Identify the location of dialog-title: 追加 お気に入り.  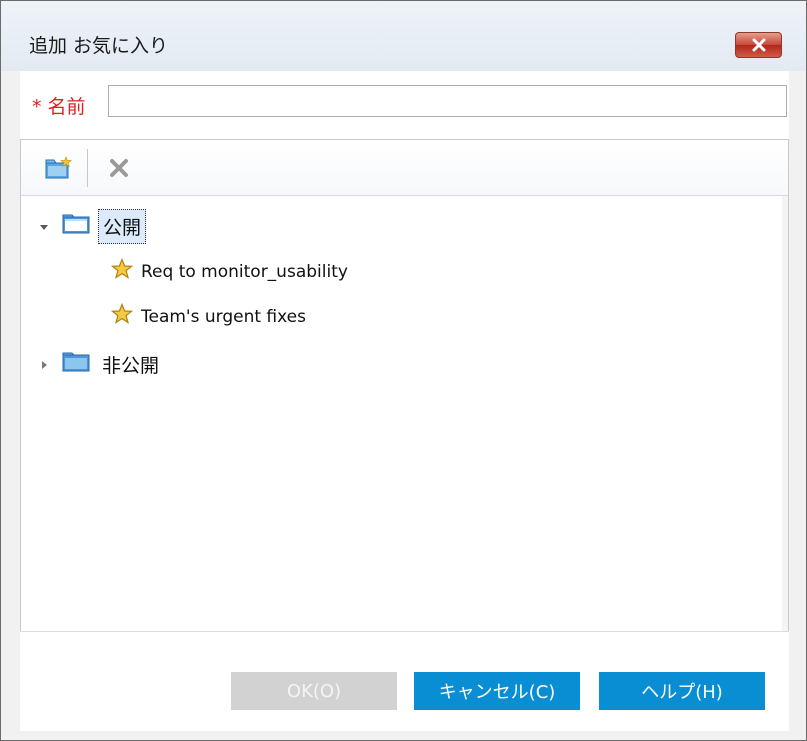
(99, 46).